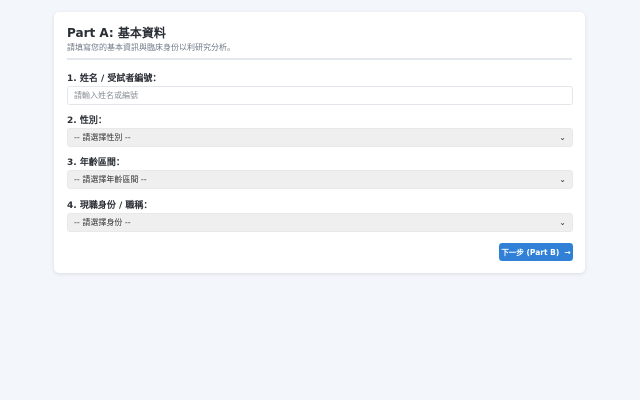 The width and height of the screenshot is (640, 400). Describe the element at coordinates (114, 79) in the screenshot. I see `name-label: 1. 姓名 / 受試者編號：` at that location.